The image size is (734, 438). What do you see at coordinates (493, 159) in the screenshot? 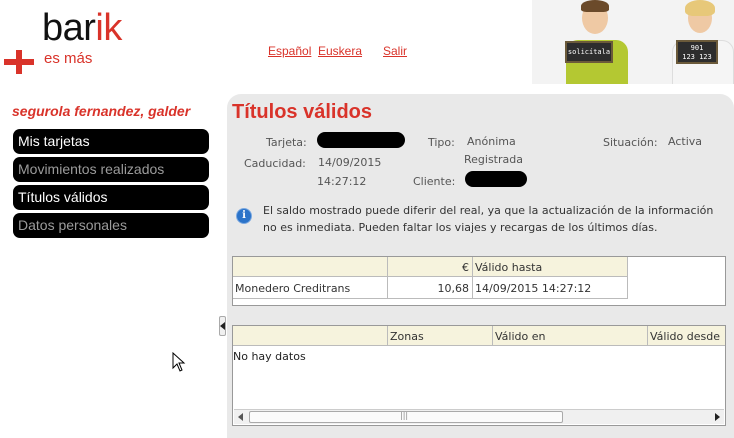
I see `tipo-value-2: Registrada` at bounding box center [493, 159].